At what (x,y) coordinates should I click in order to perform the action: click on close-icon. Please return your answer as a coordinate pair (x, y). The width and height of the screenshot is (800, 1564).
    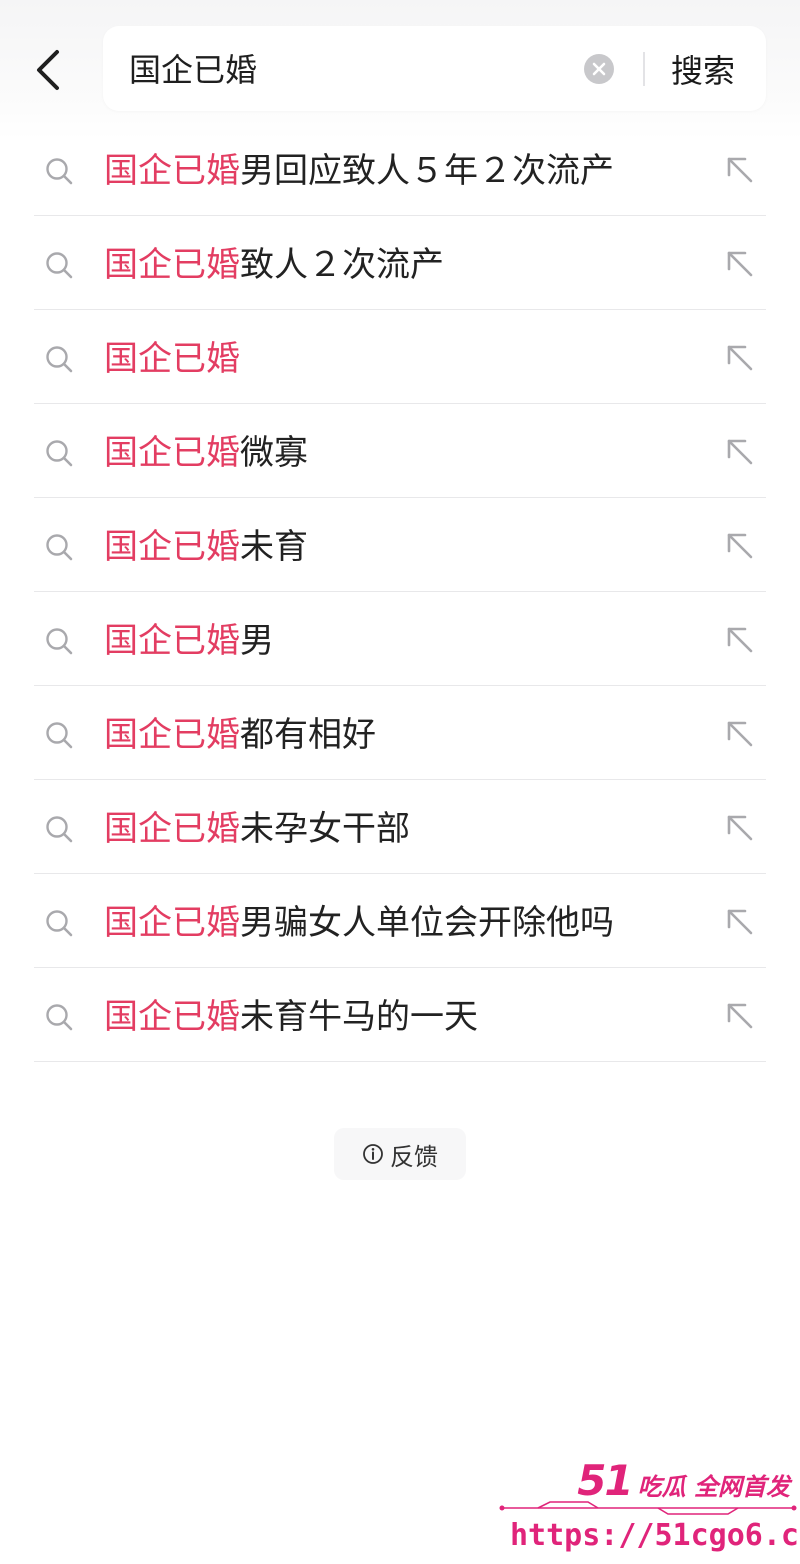
    Looking at the image, I should click on (599, 69).